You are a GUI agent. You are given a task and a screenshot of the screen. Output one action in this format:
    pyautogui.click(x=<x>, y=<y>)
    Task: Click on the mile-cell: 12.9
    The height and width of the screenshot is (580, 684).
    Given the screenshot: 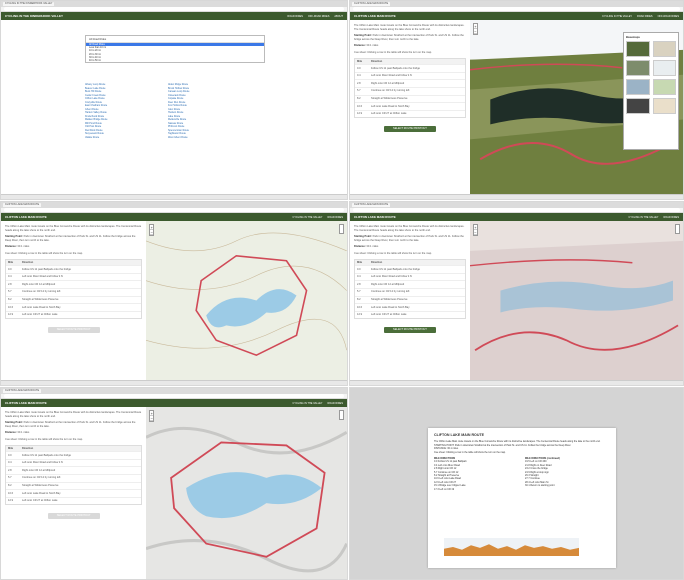 What is the action you would take?
    pyautogui.click(x=360, y=114)
    